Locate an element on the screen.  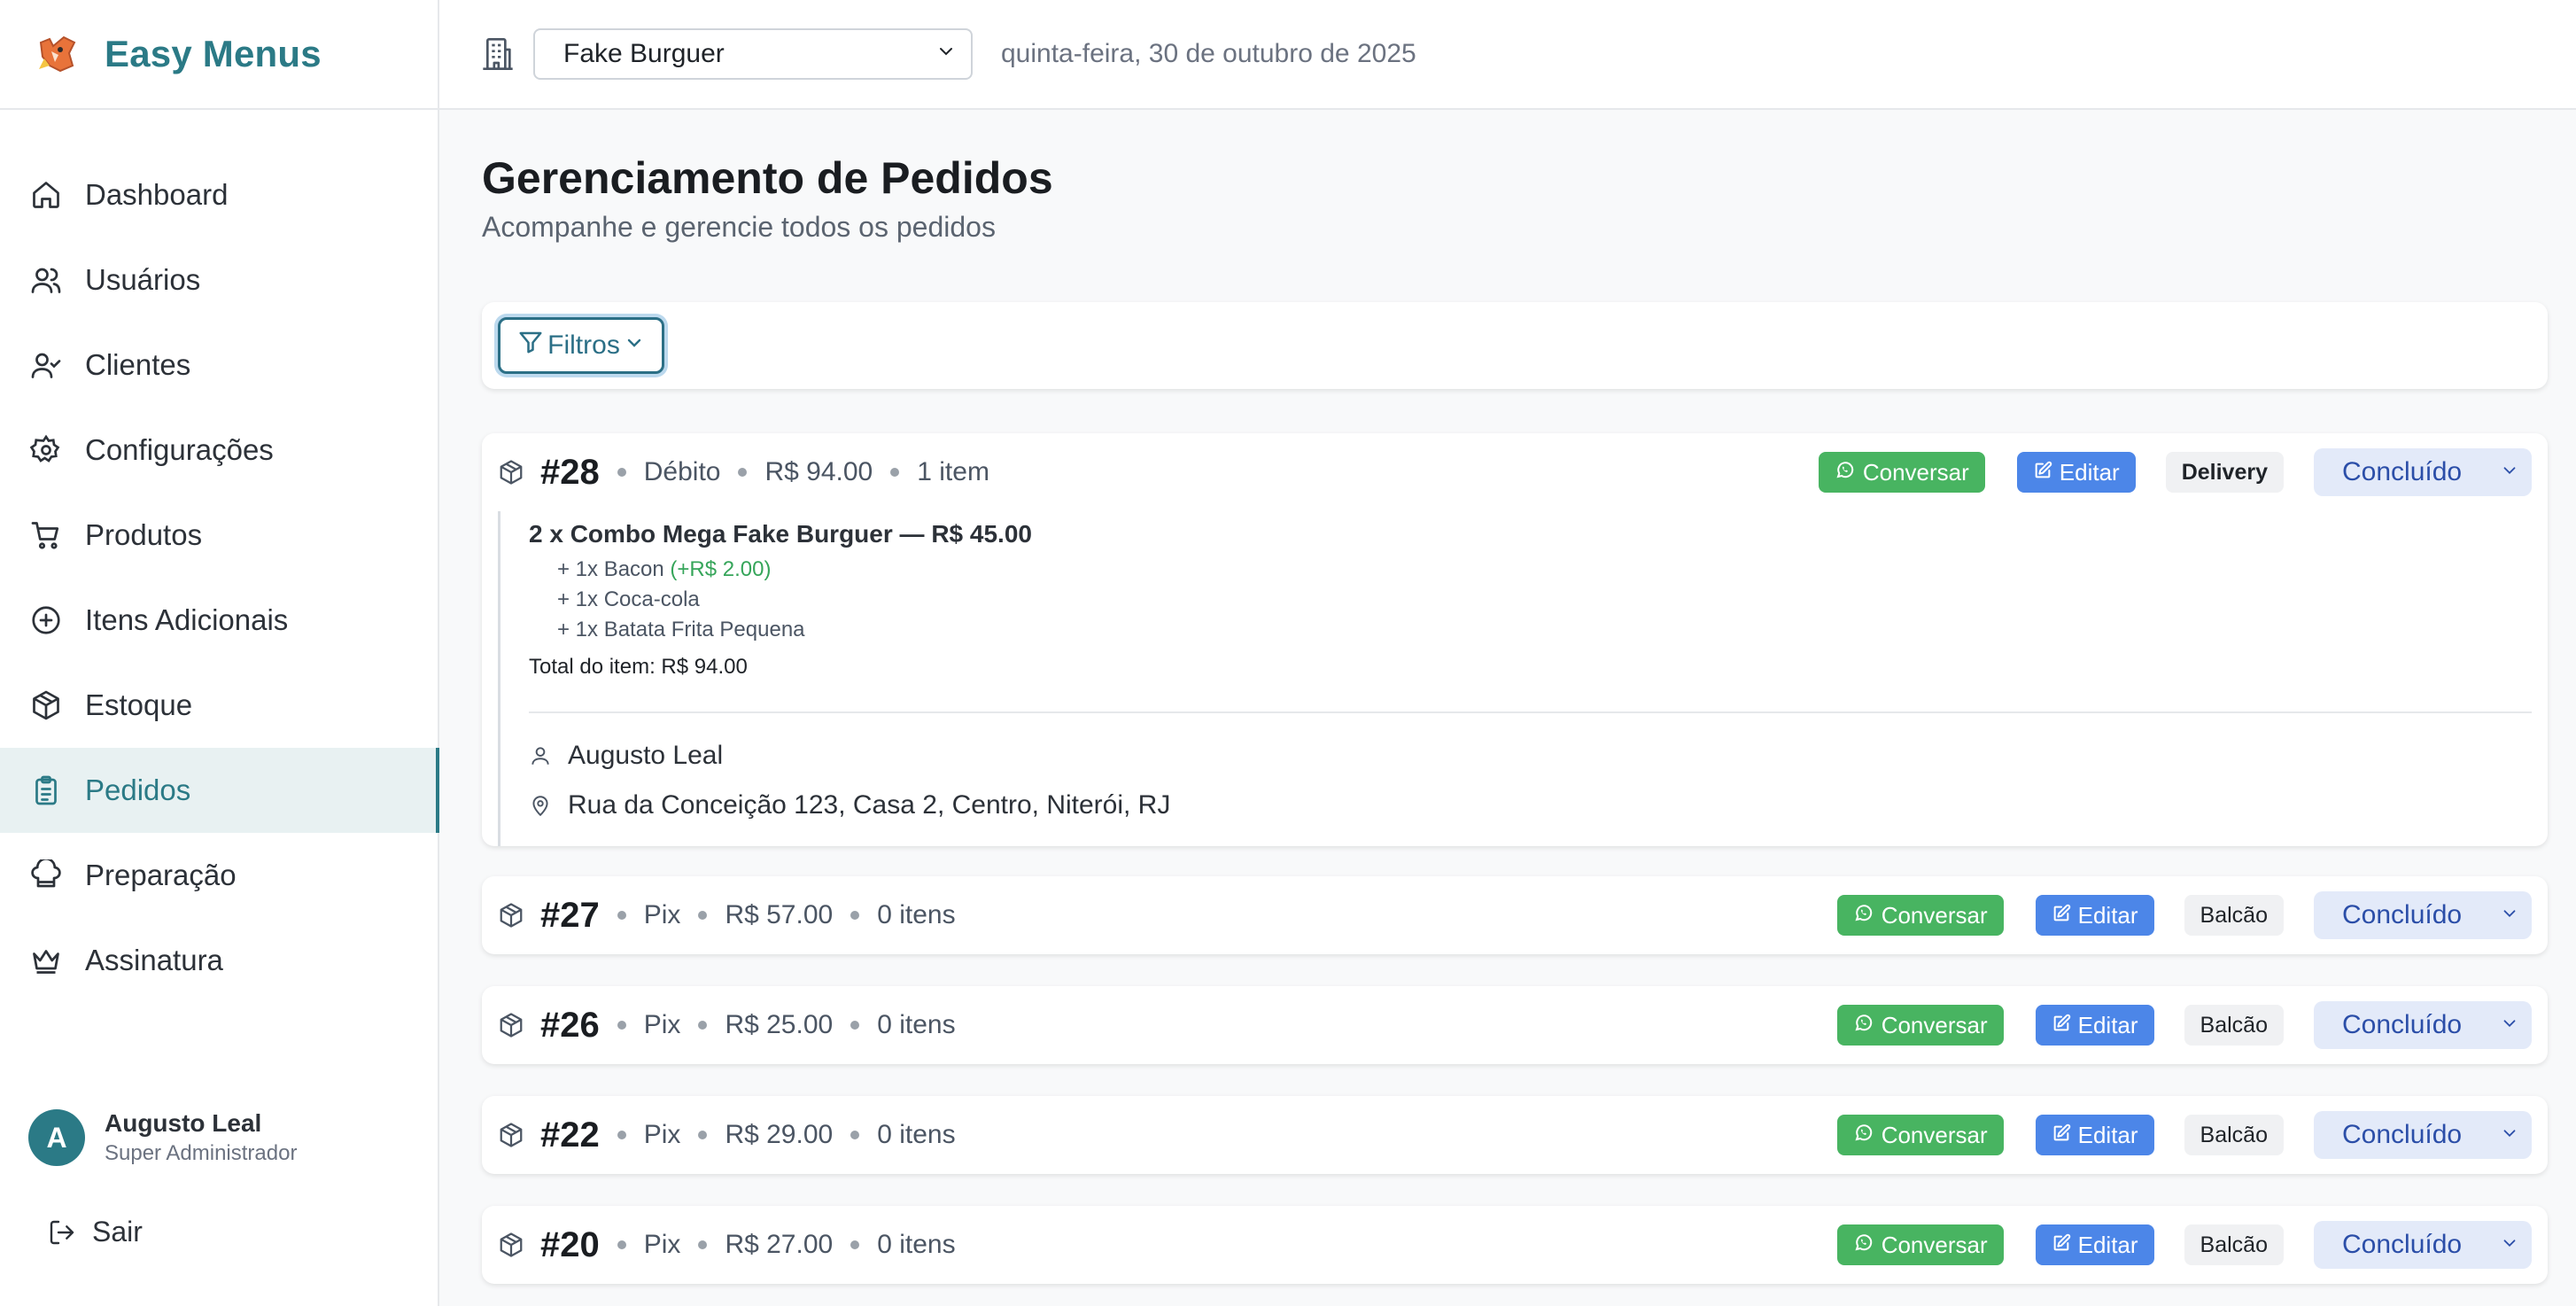
logout-icon is located at coordinates (63, 1232).